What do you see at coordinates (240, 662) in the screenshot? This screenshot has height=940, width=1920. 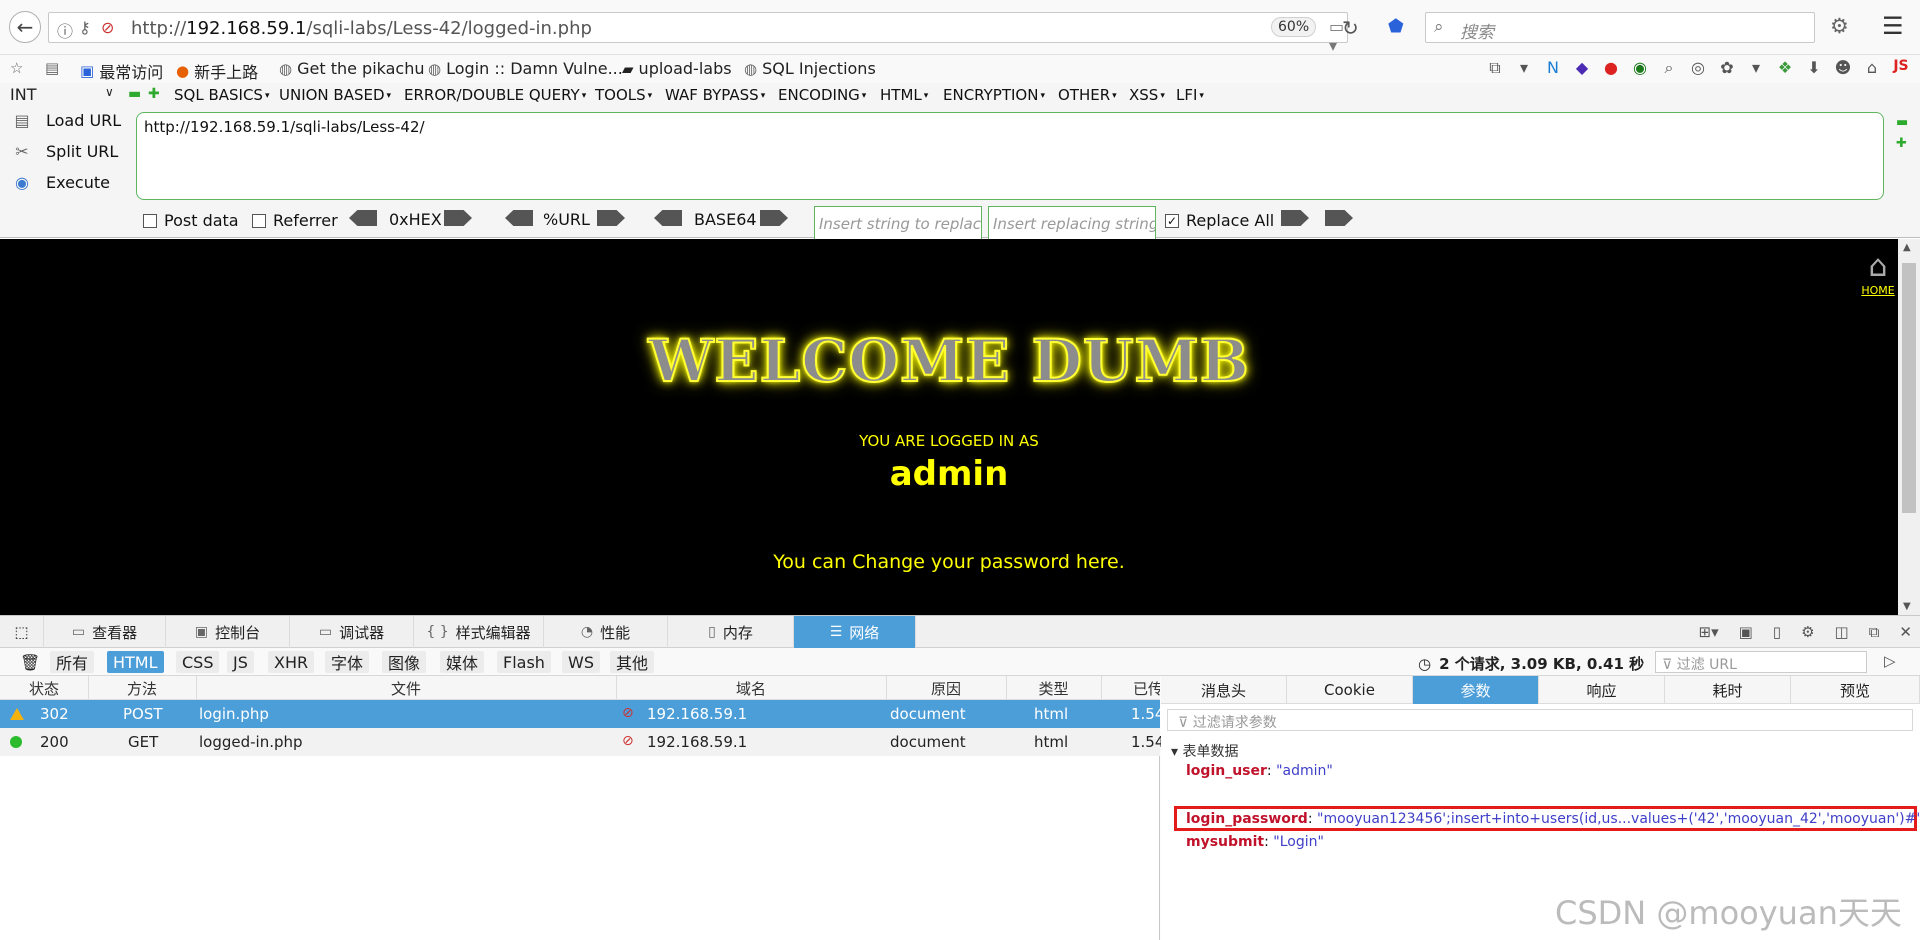 I see `filter-js: JS` at bounding box center [240, 662].